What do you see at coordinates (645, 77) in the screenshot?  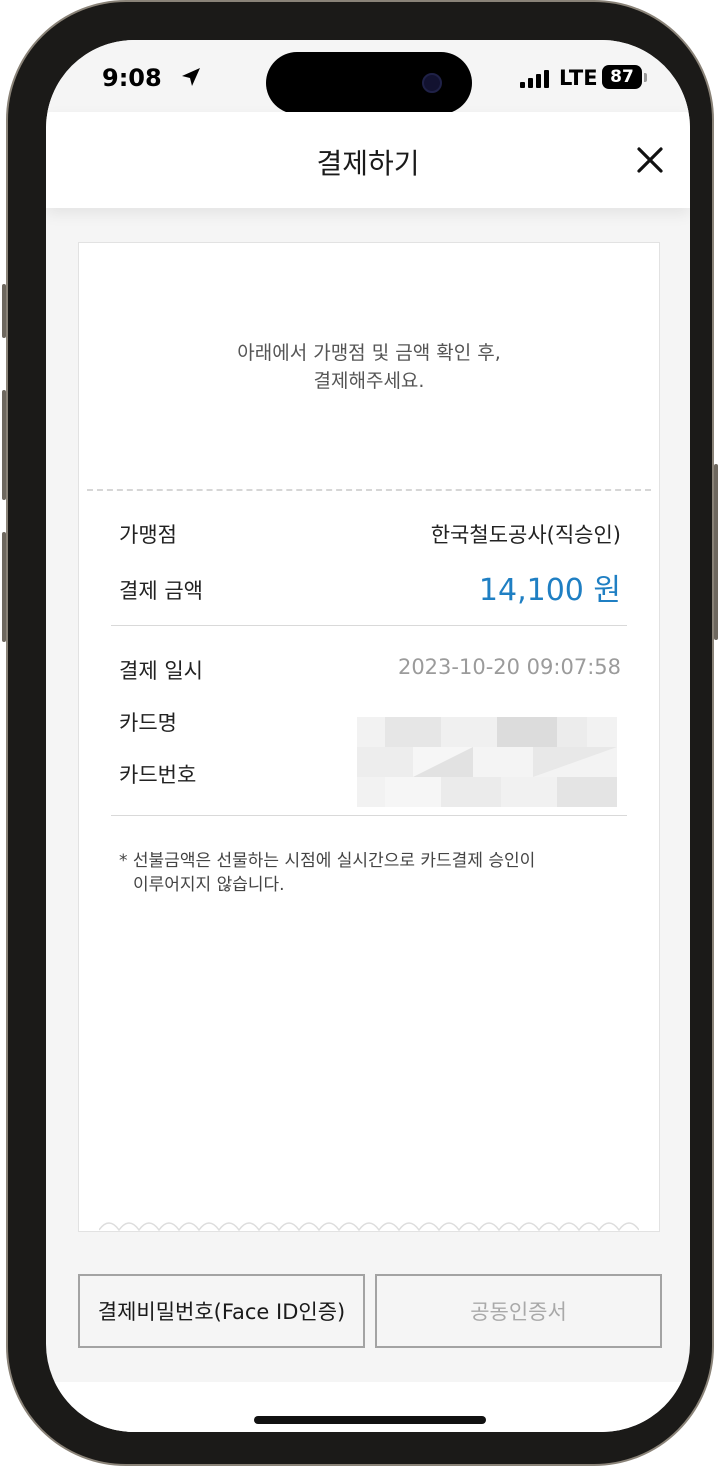 I see `battery-nub` at bounding box center [645, 77].